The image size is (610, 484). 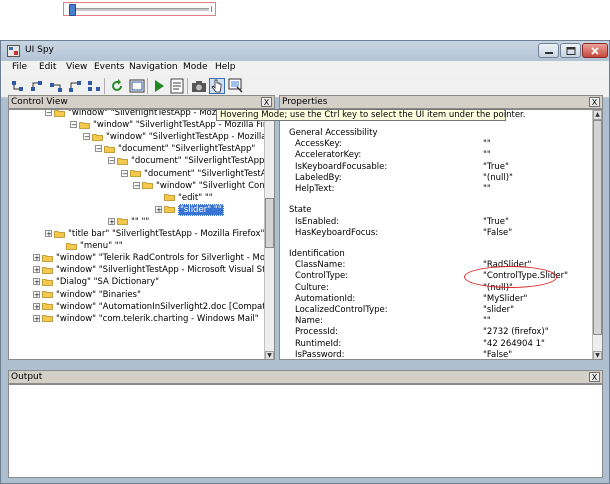 I want to click on focus-icon, so click(x=236, y=86).